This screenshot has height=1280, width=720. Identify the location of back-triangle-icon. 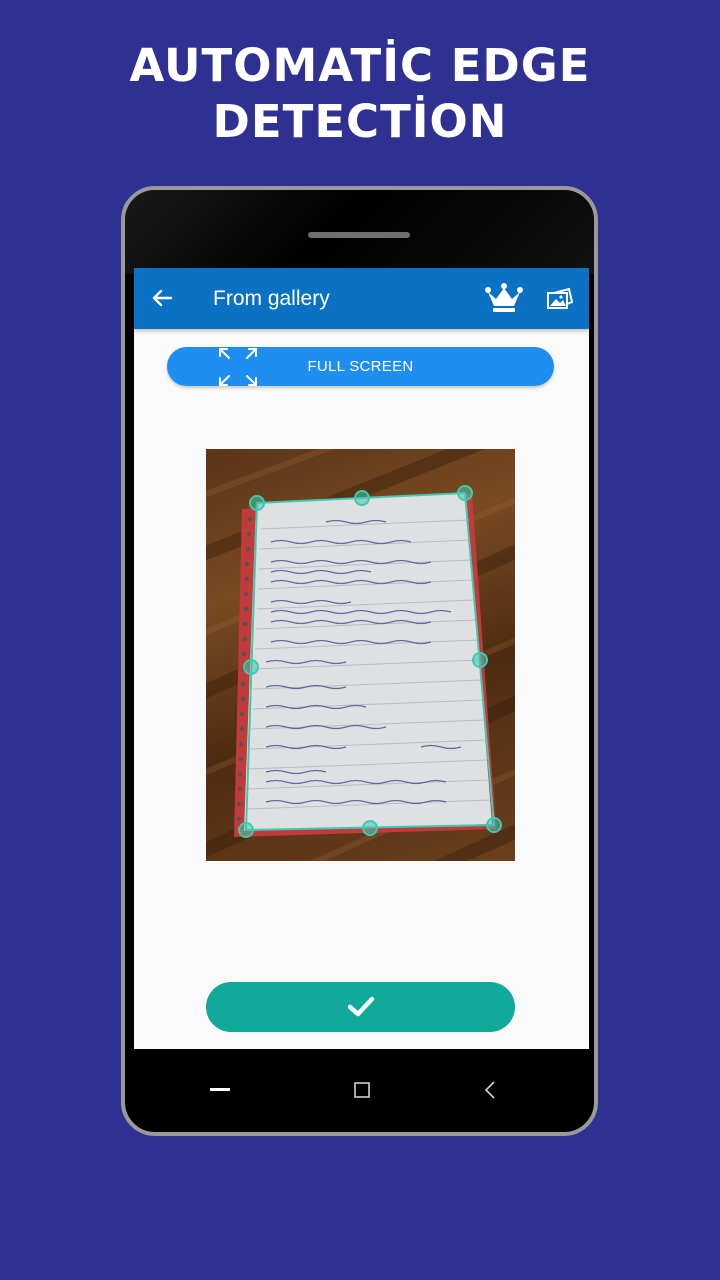
(489, 1090).